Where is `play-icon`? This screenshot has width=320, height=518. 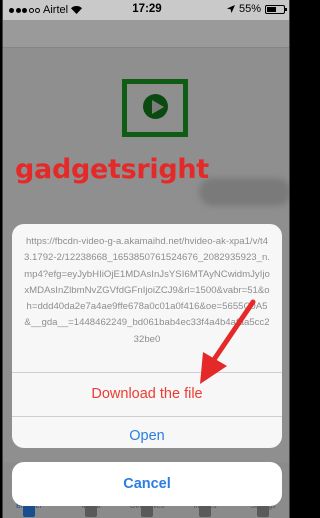 play-icon is located at coordinates (155, 106).